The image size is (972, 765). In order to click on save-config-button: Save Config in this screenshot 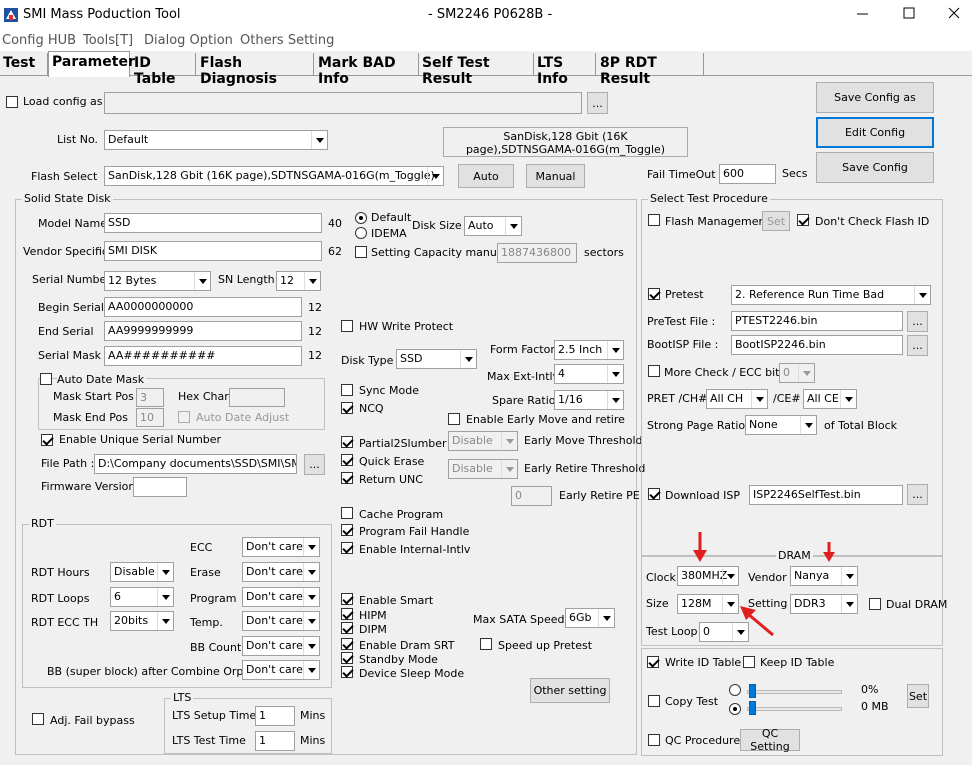, I will do `click(875, 167)`.